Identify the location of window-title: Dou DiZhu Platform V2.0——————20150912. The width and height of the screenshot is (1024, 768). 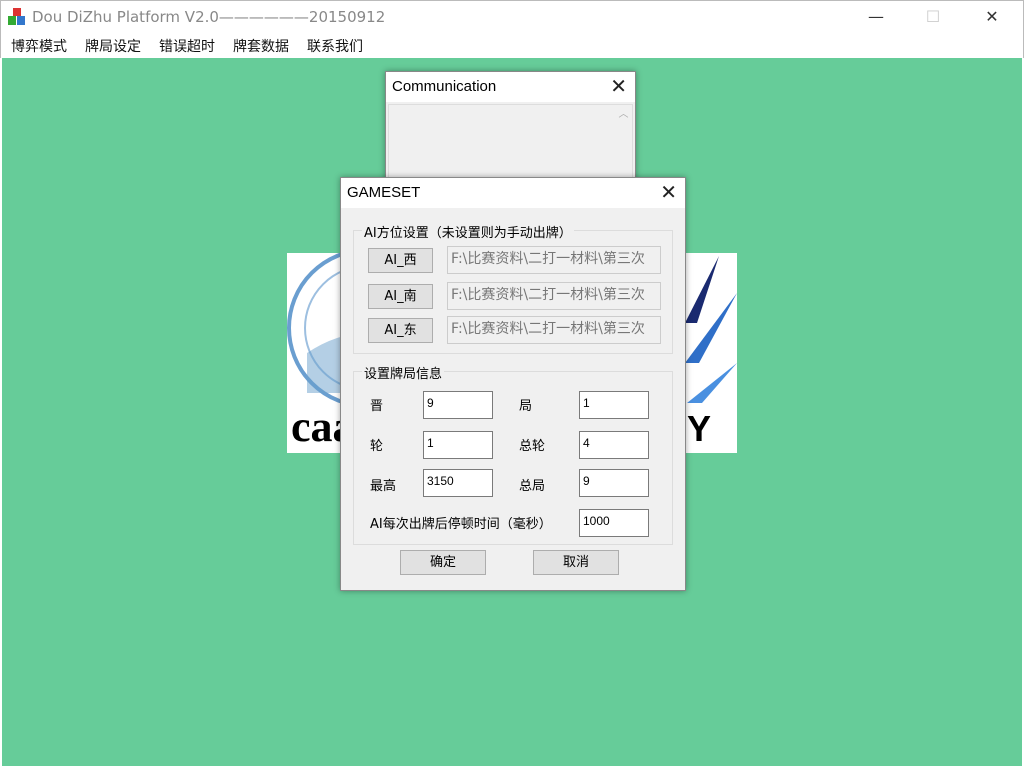
(209, 17).